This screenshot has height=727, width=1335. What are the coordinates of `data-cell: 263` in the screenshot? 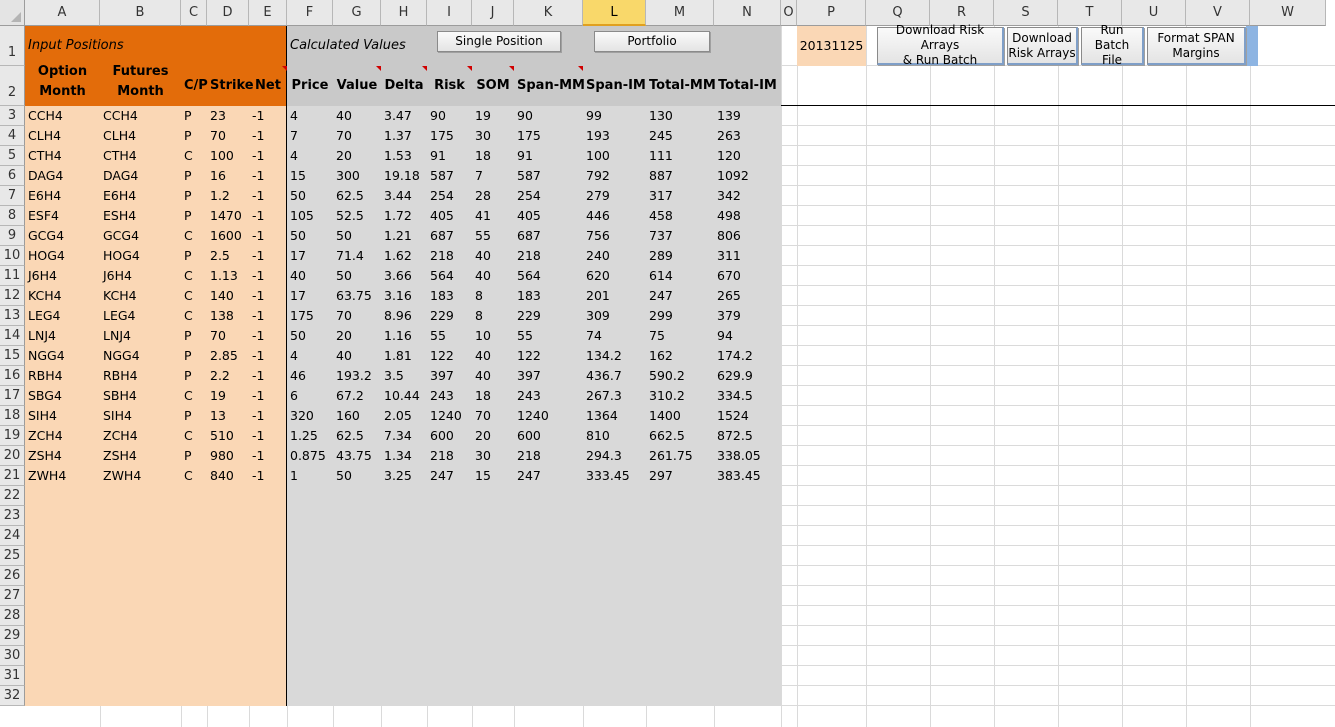 It's located at (747, 136).